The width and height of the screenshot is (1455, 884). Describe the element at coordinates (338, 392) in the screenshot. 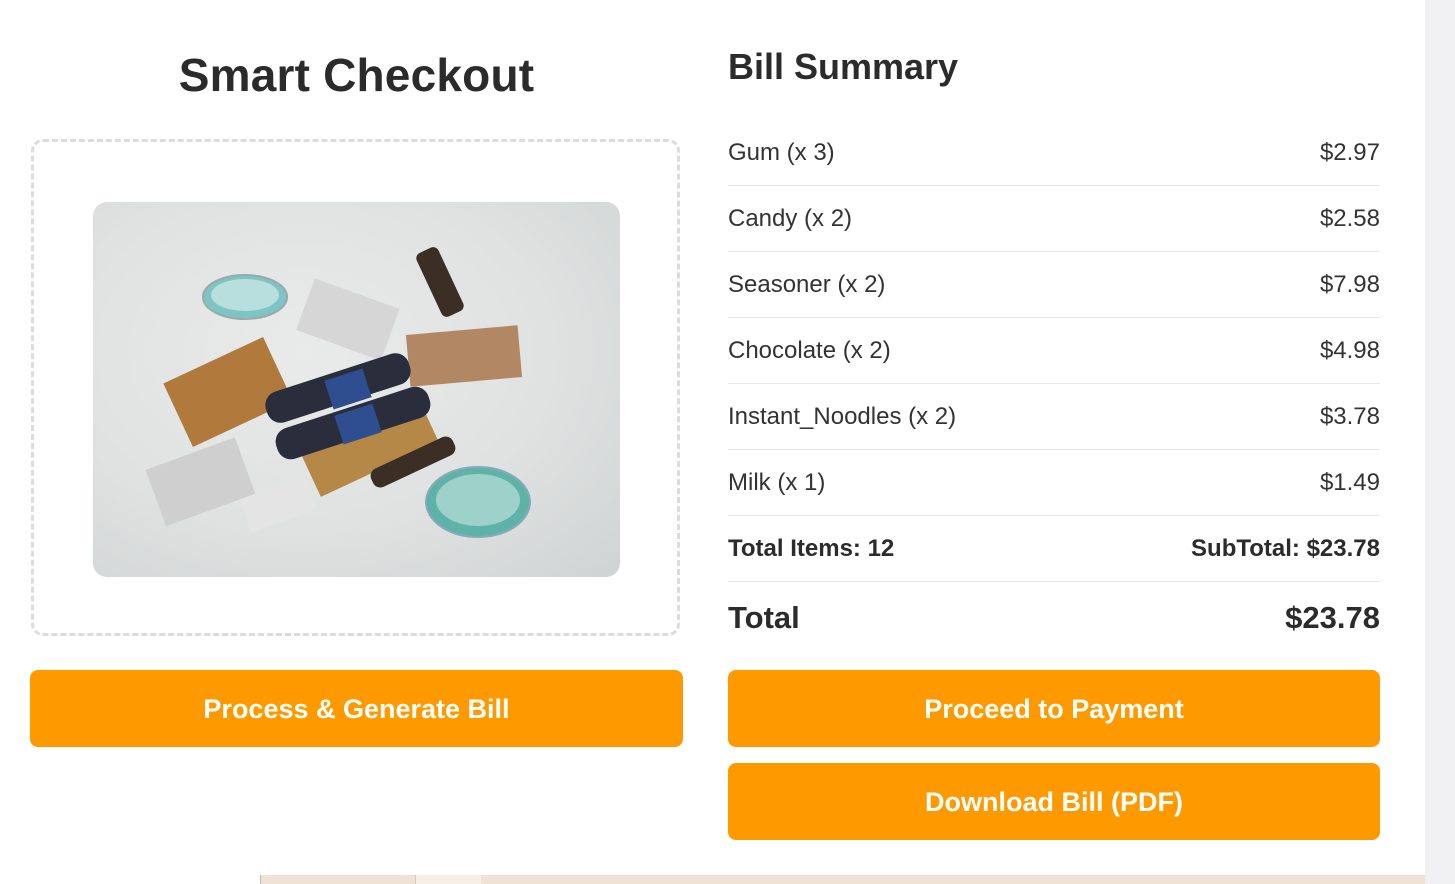

I see `product-photo` at that location.